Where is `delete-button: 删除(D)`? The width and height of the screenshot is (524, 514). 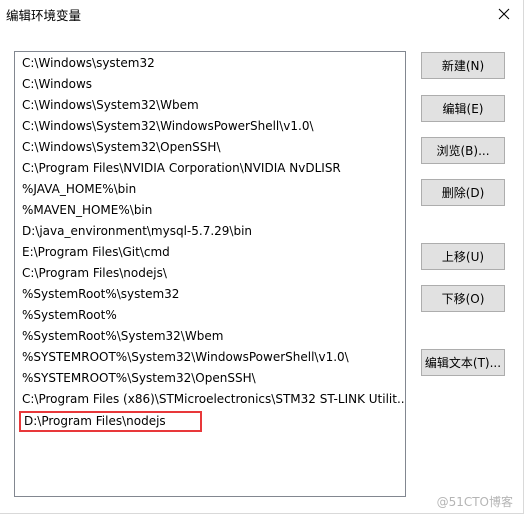
delete-button: 删除(D) is located at coordinates (463, 192).